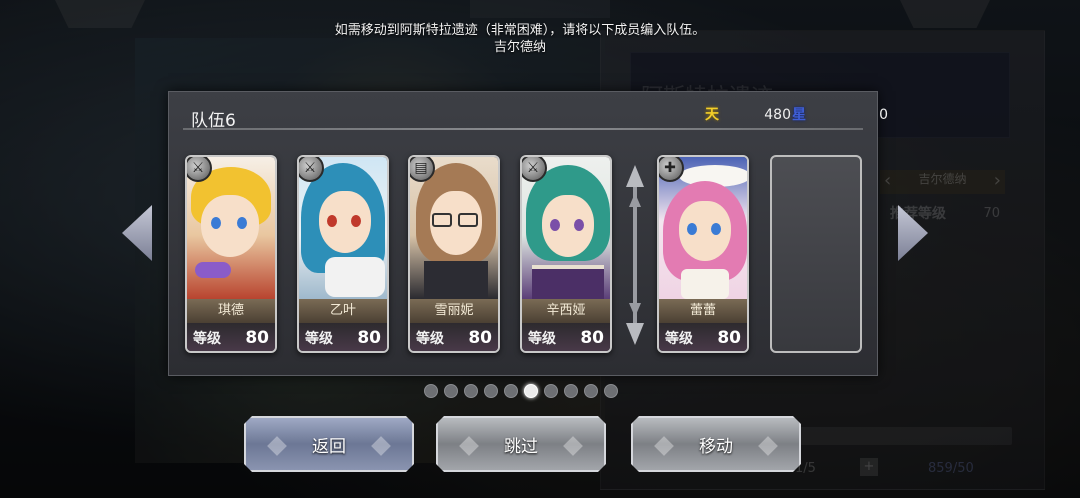 The height and width of the screenshot is (498, 1080). What do you see at coordinates (231, 311) in the screenshot?
I see `member-name: 琪德` at bounding box center [231, 311].